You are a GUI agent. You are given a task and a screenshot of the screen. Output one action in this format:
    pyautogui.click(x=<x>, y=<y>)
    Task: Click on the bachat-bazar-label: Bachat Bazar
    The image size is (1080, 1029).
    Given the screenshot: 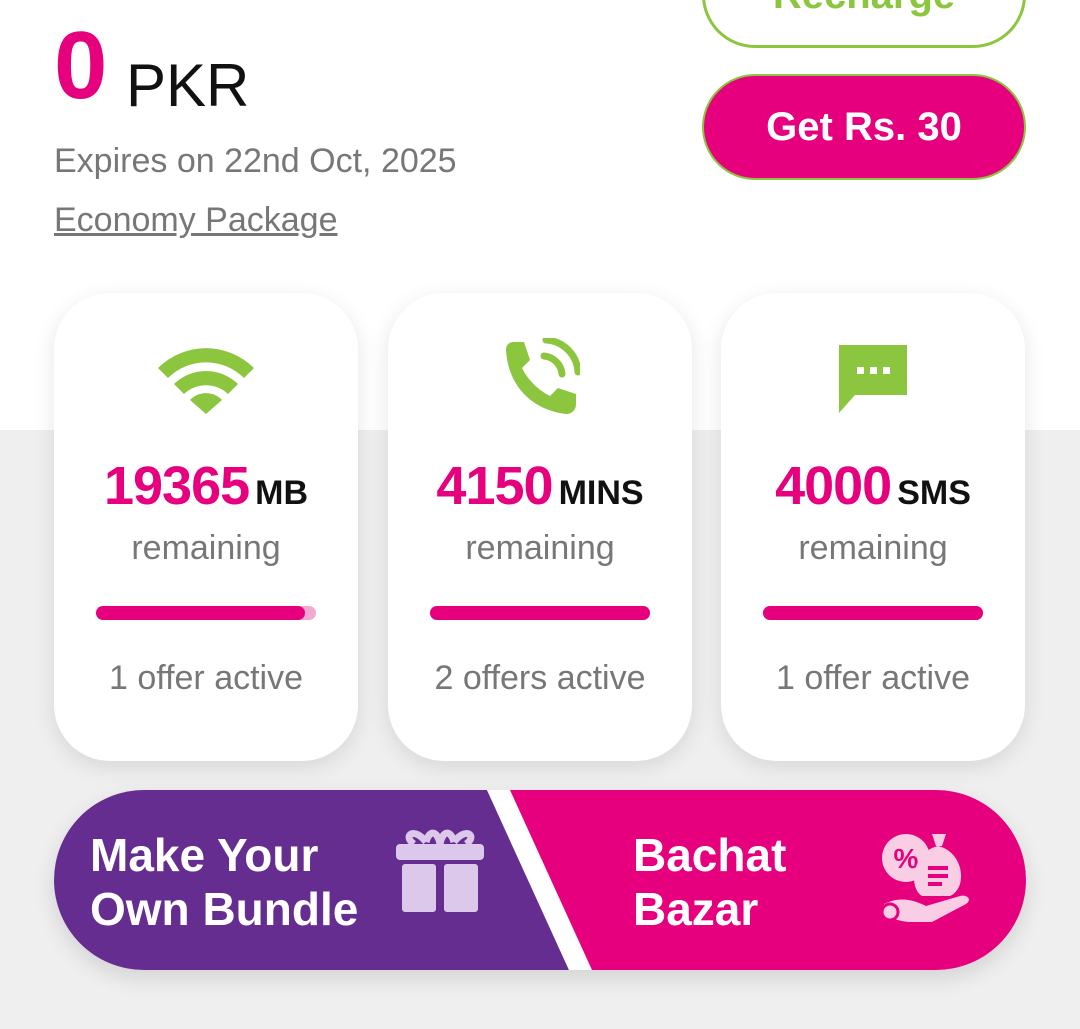 What is the action you would take?
    pyautogui.click(x=709, y=882)
    